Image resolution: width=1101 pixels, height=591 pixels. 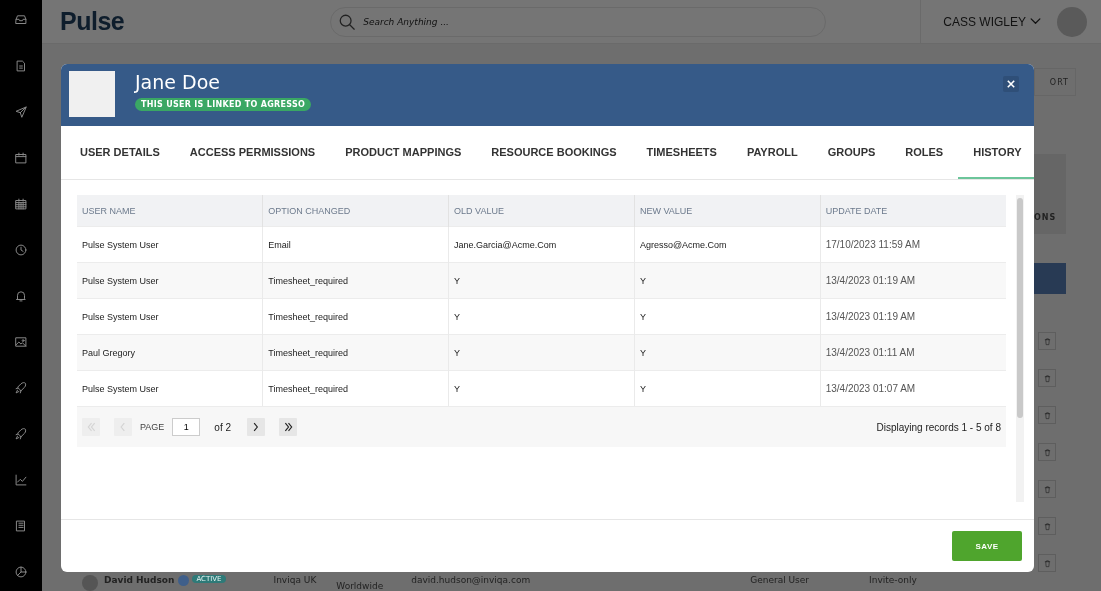 I want to click on access-type: Invite-only, so click(x=893, y=580).